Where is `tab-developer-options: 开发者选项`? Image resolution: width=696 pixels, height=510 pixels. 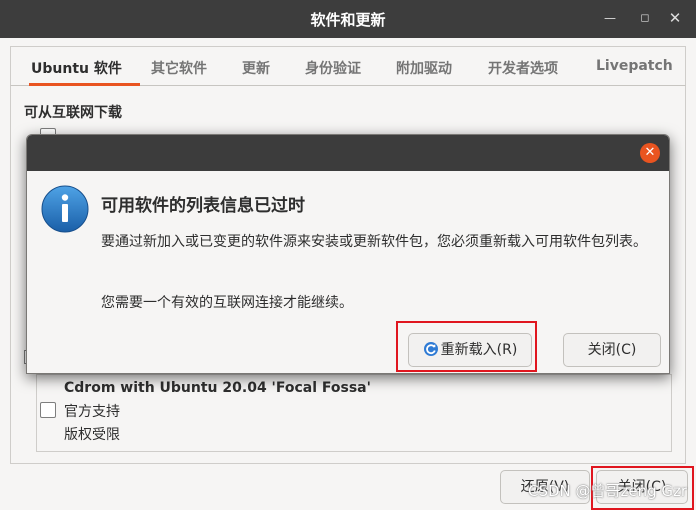 tab-developer-options: 开发者选项 is located at coordinates (523, 68).